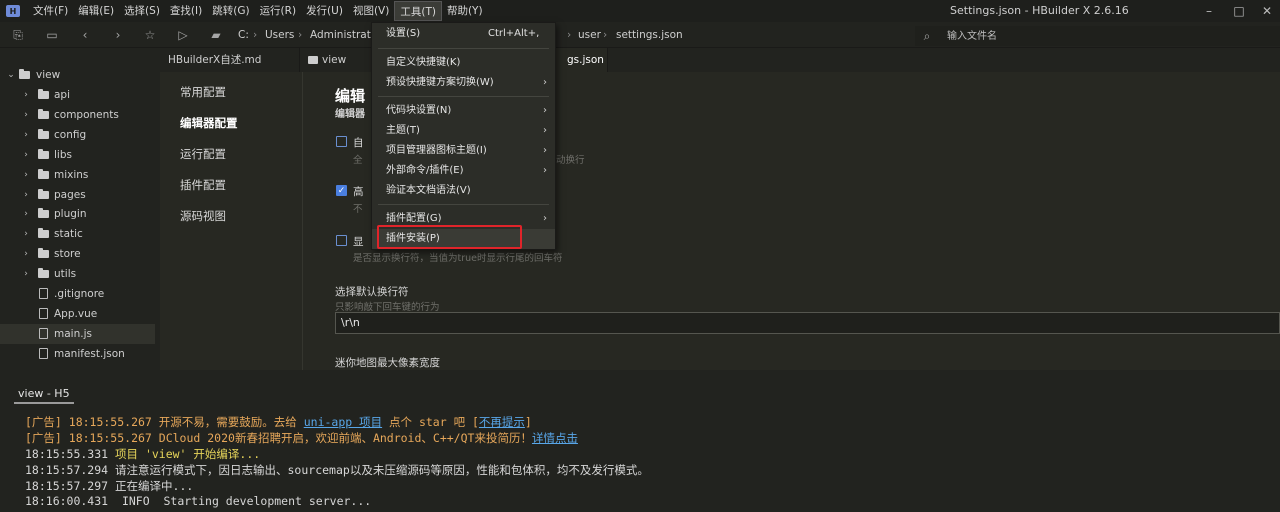 The image size is (1280, 512). What do you see at coordinates (18, 35) in the screenshot?
I see `new-file-icon: ⎘` at bounding box center [18, 35].